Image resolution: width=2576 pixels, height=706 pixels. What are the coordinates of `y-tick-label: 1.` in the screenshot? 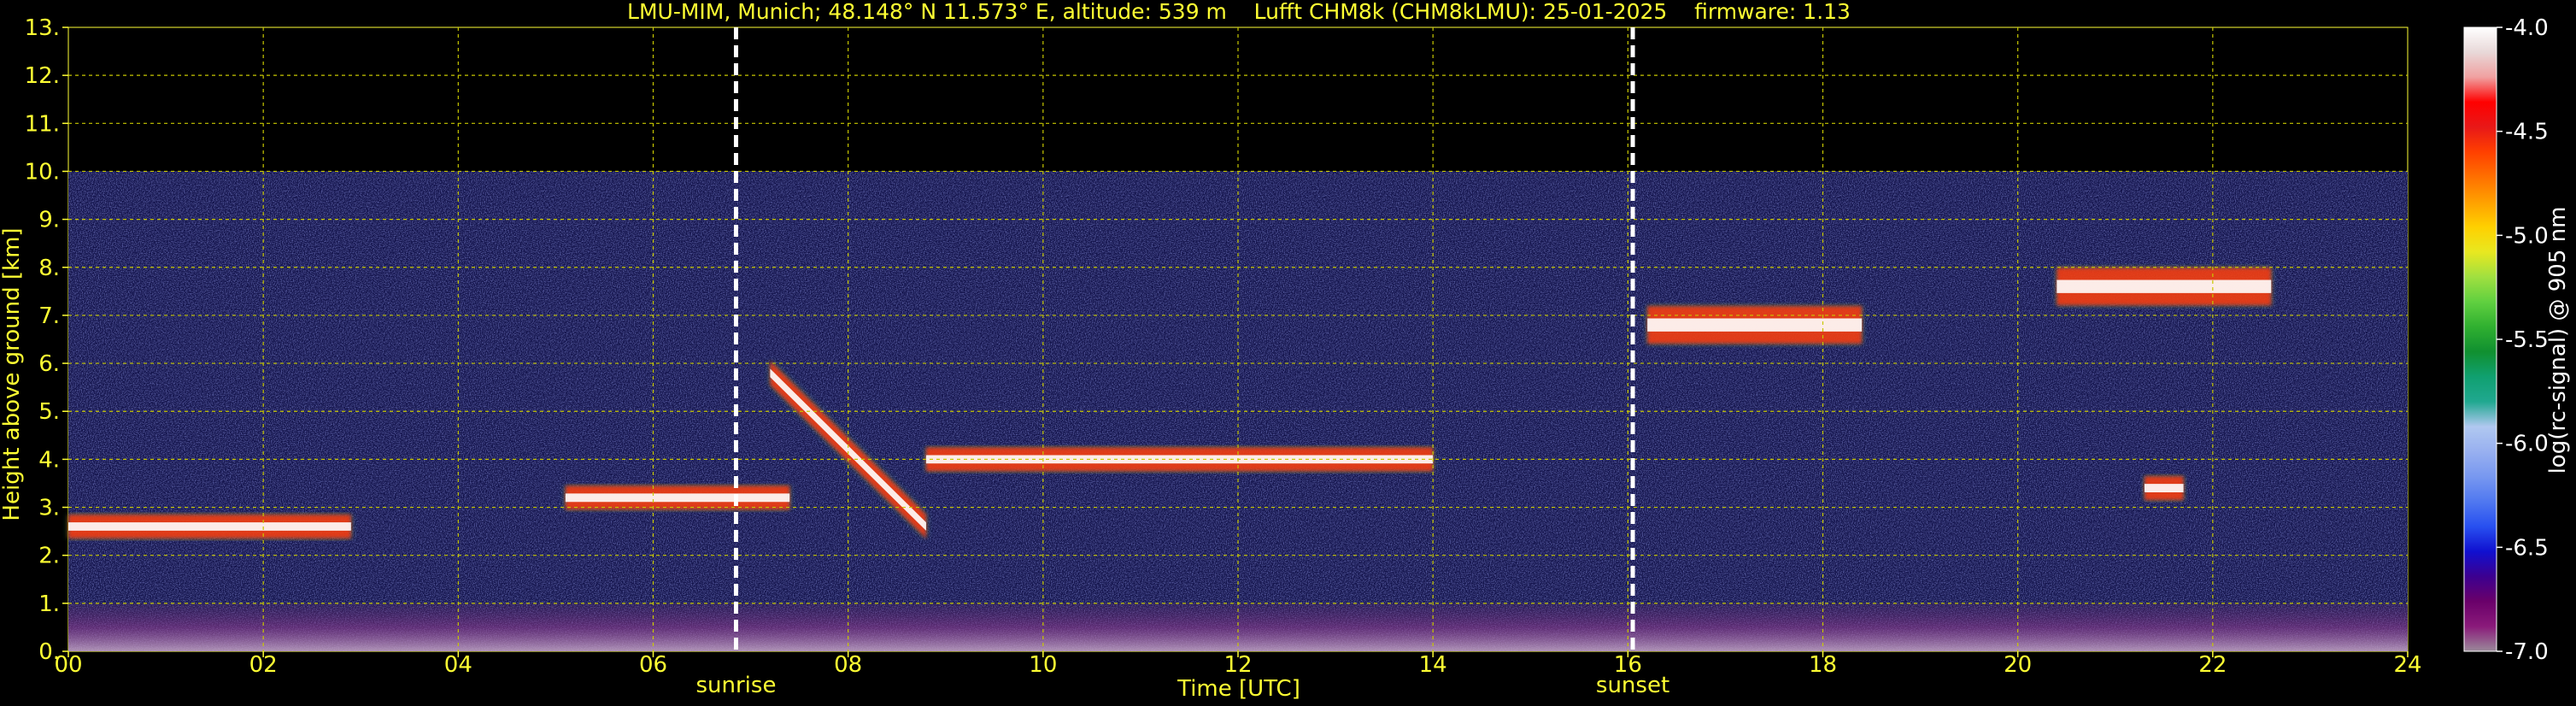 It's located at (49, 604).